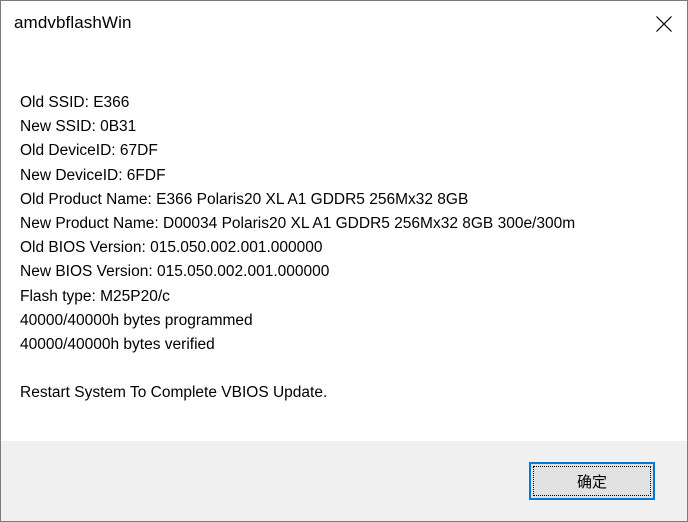 This screenshot has width=688, height=522. I want to click on restart-notice: Restart System To Complete VBIOS Update., so click(174, 393).